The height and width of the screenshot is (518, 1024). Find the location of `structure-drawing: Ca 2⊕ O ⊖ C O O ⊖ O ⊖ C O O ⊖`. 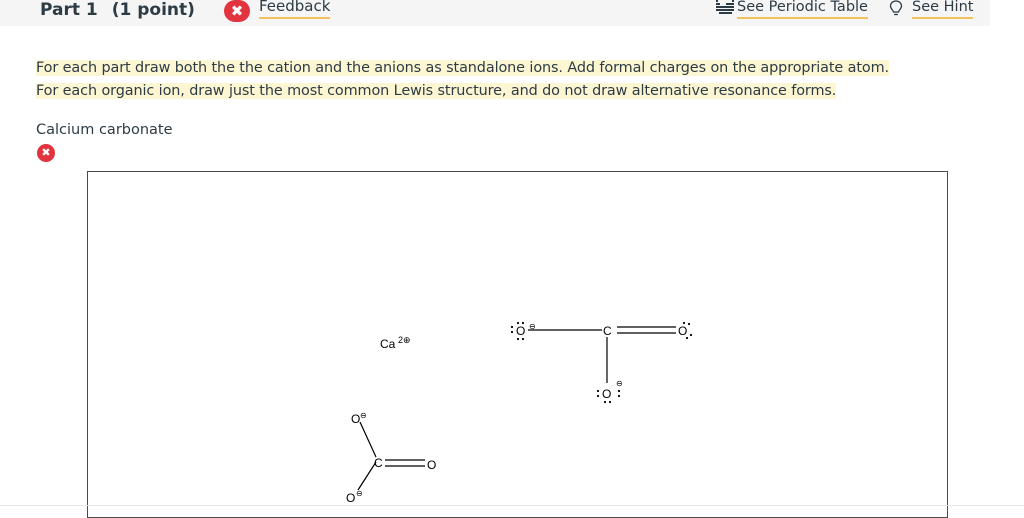

structure-drawing: Ca 2⊕ O ⊖ C O O ⊖ O ⊖ C O O ⊖ is located at coordinates (519, 413).